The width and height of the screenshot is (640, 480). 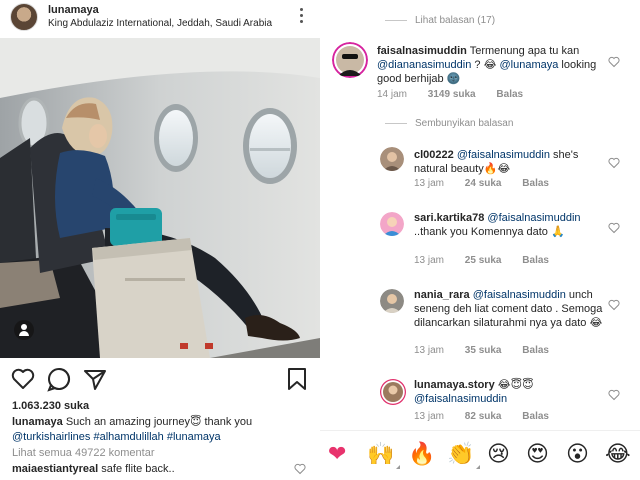 What do you see at coordinates (95, 379) in the screenshot?
I see `share-icon` at bounding box center [95, 379].